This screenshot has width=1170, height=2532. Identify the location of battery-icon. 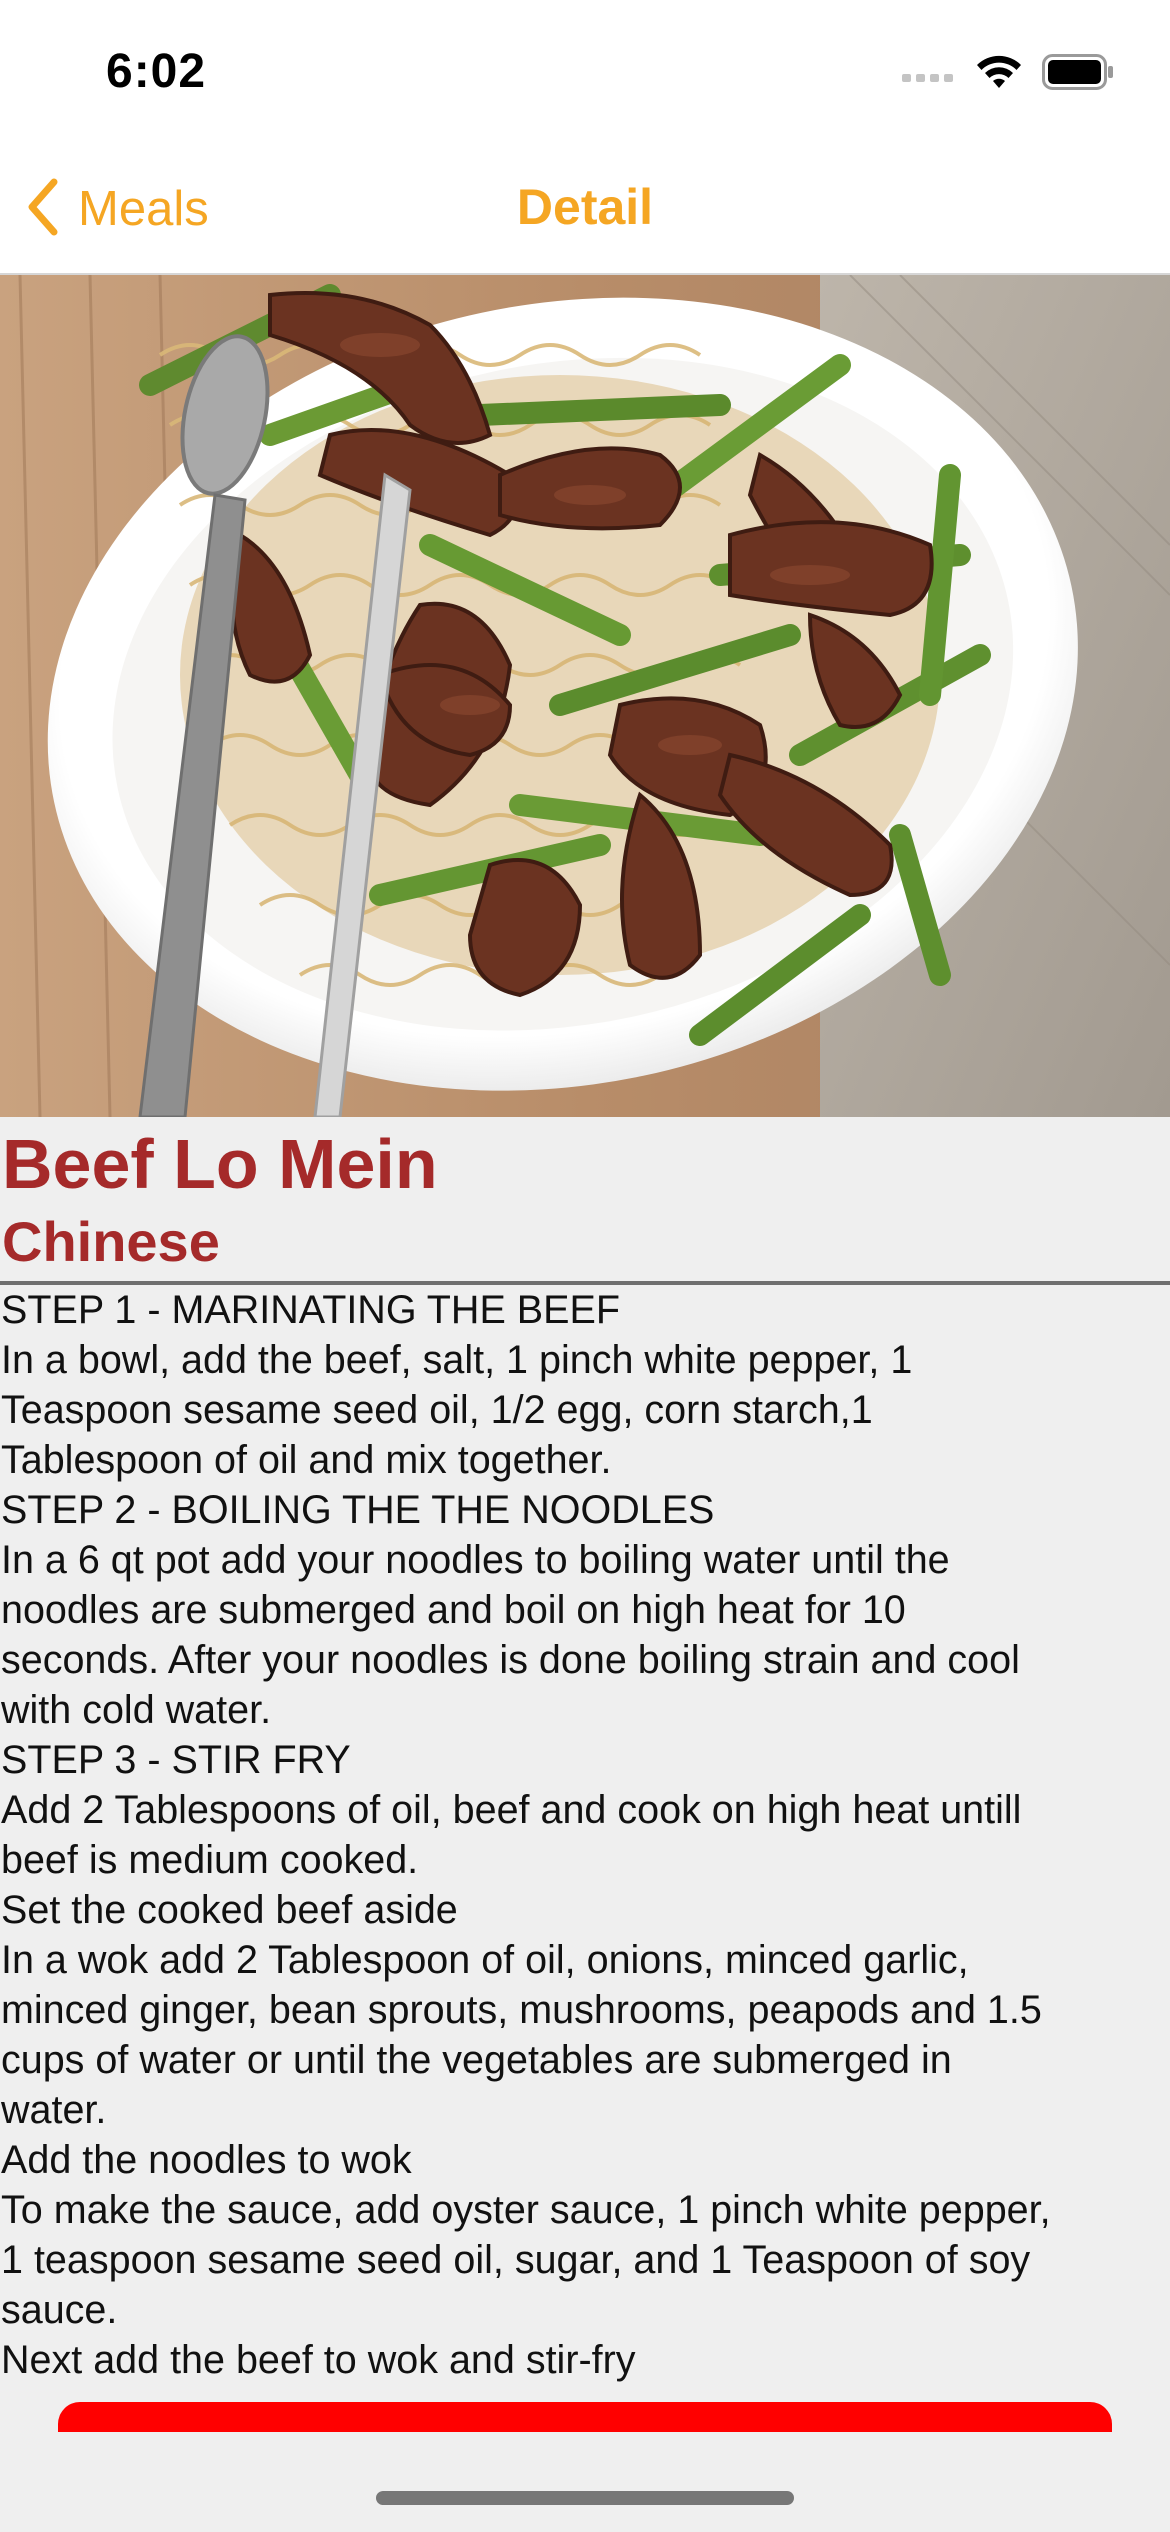
(1078, 74).